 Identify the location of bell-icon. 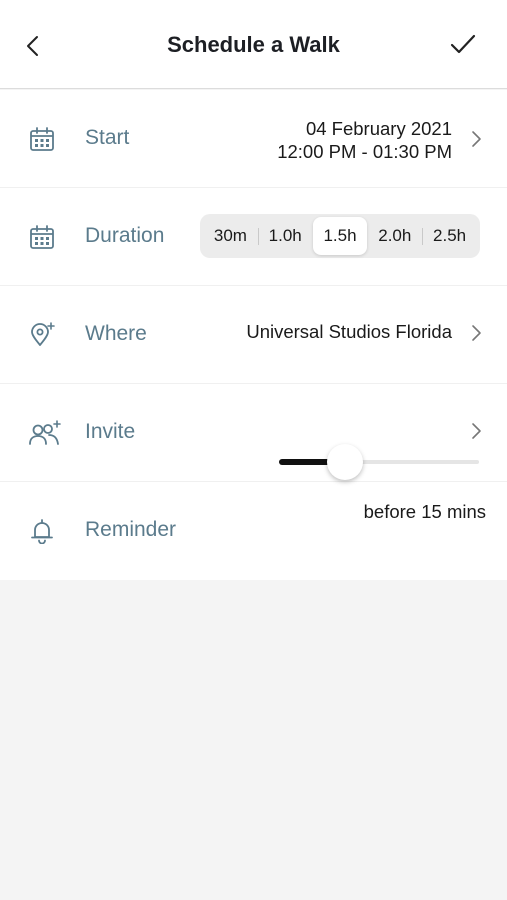
(42, 531).